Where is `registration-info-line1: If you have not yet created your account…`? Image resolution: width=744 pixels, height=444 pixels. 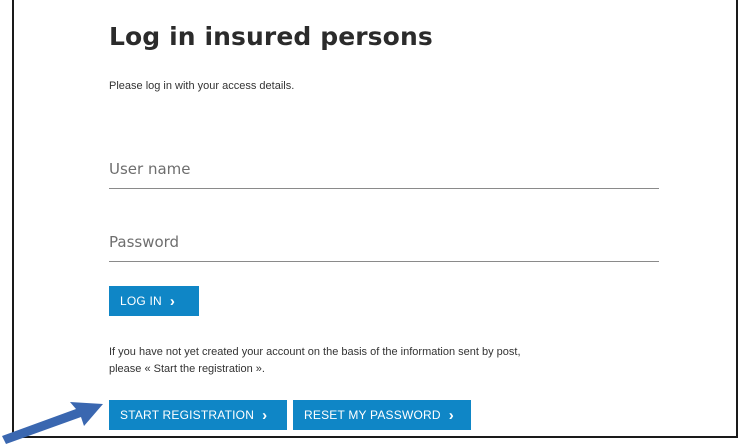
registration-info-line1: If you have not yet created your account… is located at coordinates (315, 352).